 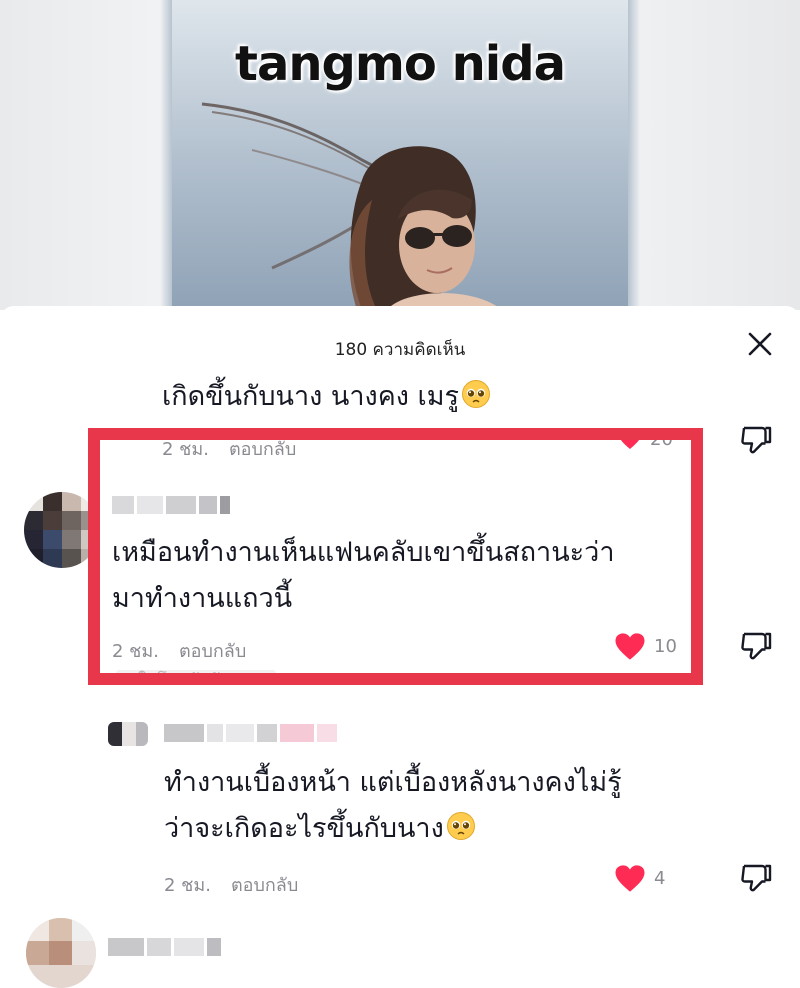 I want to click on comment-1-text: เกิดขึ้นกับนาง นางคง เมรู, so click(x=326, y=397).